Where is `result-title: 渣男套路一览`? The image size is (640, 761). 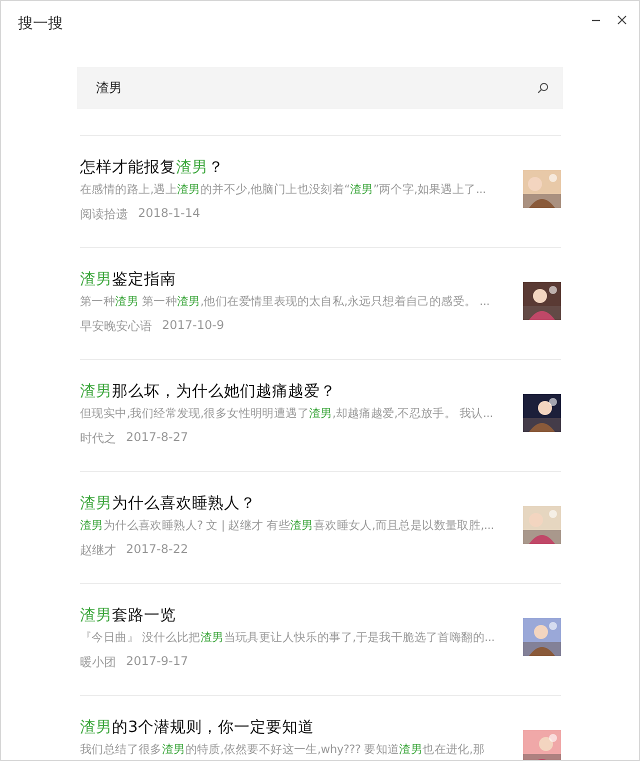 result-title: 渣男套路一览 is located at coordinates (295, 615).